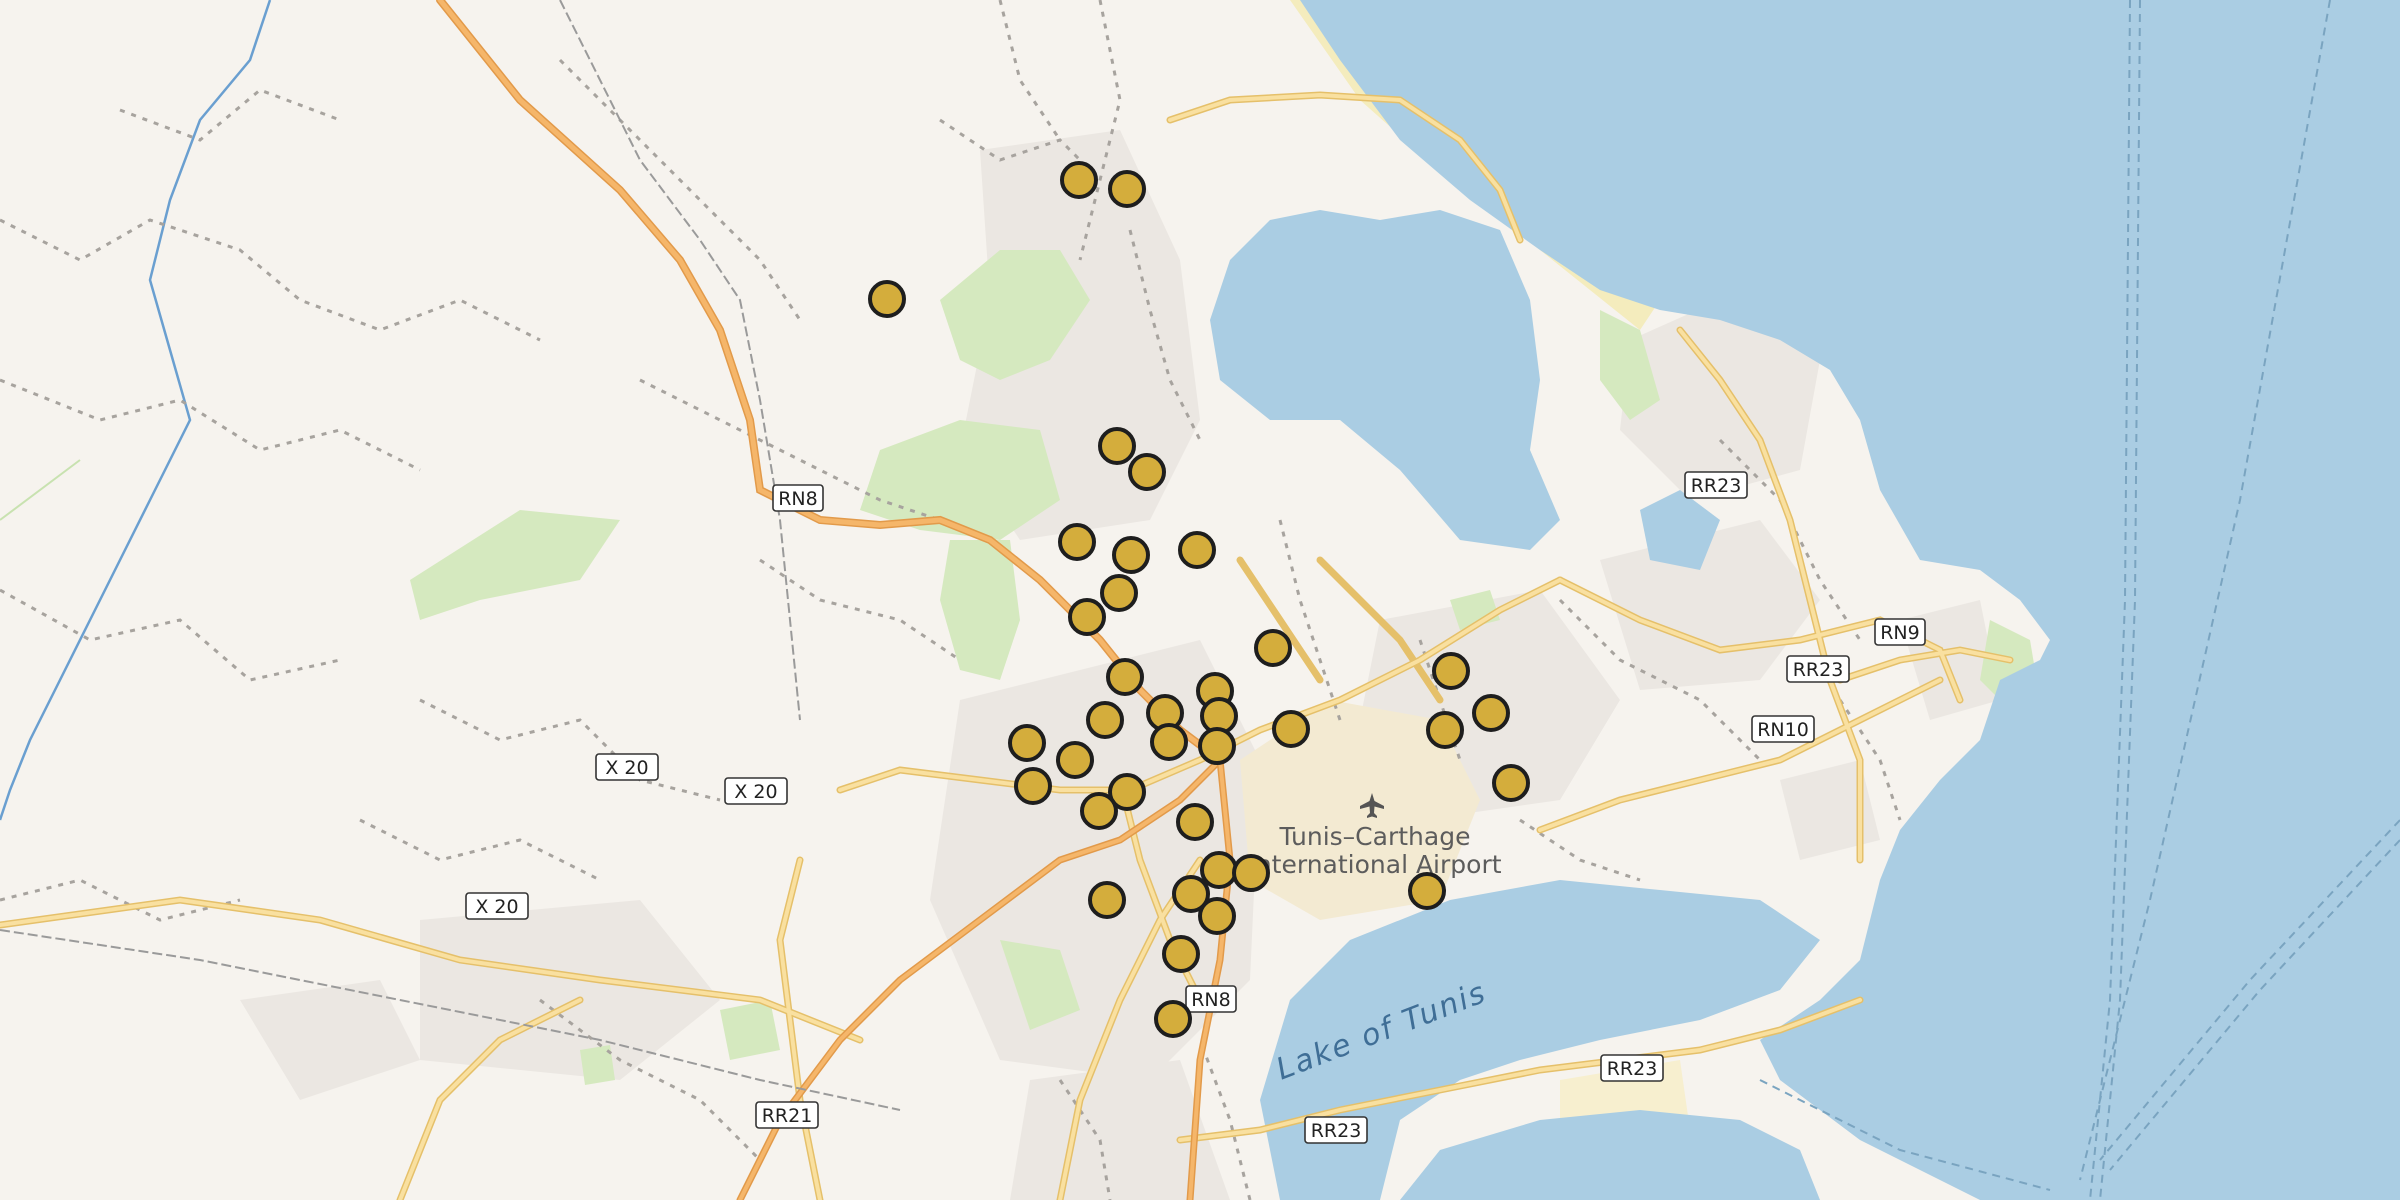 Image resolution: width=2400 pixels, height=1200 pixels. I want to click on road-label-rn10: RN10, so click(1783, 729).